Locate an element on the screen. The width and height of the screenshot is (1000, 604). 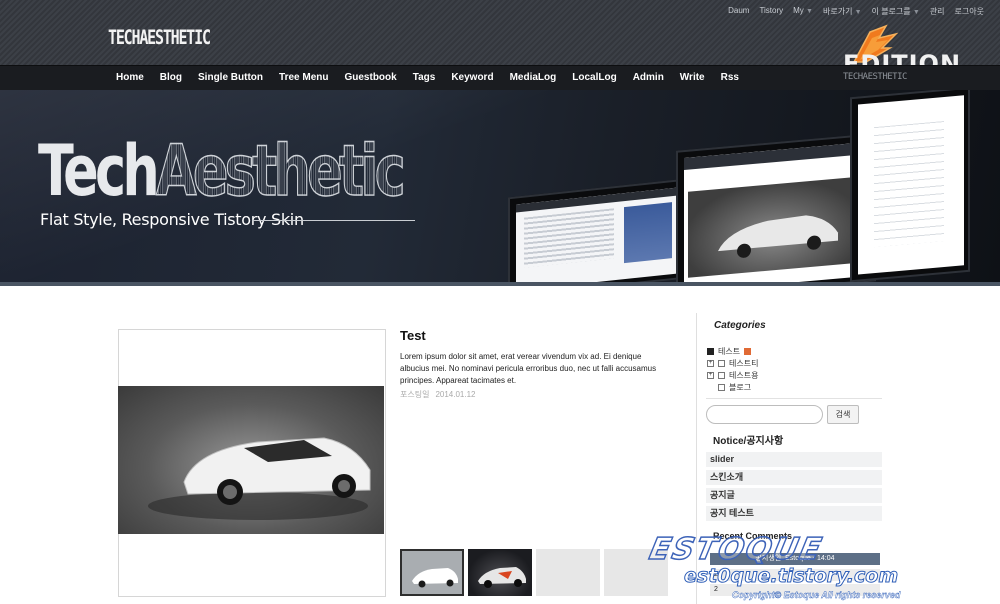
nav-logo: TECHAESTHETIC is located at coordinates (875, 77).